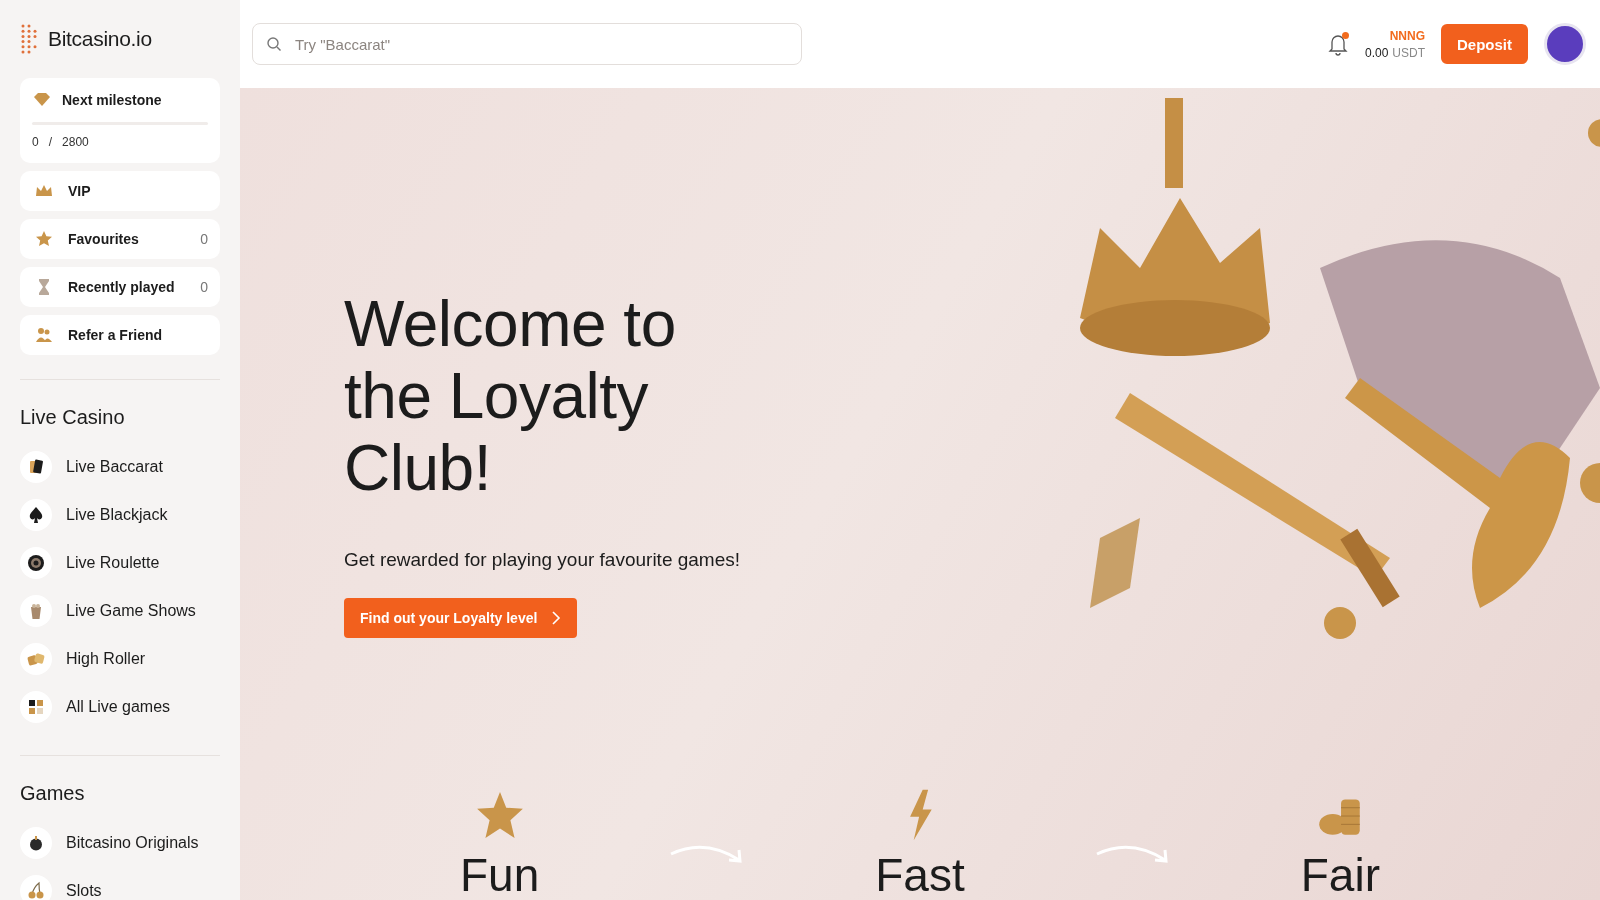 This screenshot has width=1600, height=900. I want to click on hero-subtitle: Get rewarded for playing your favourite games!, so click(543, 560).